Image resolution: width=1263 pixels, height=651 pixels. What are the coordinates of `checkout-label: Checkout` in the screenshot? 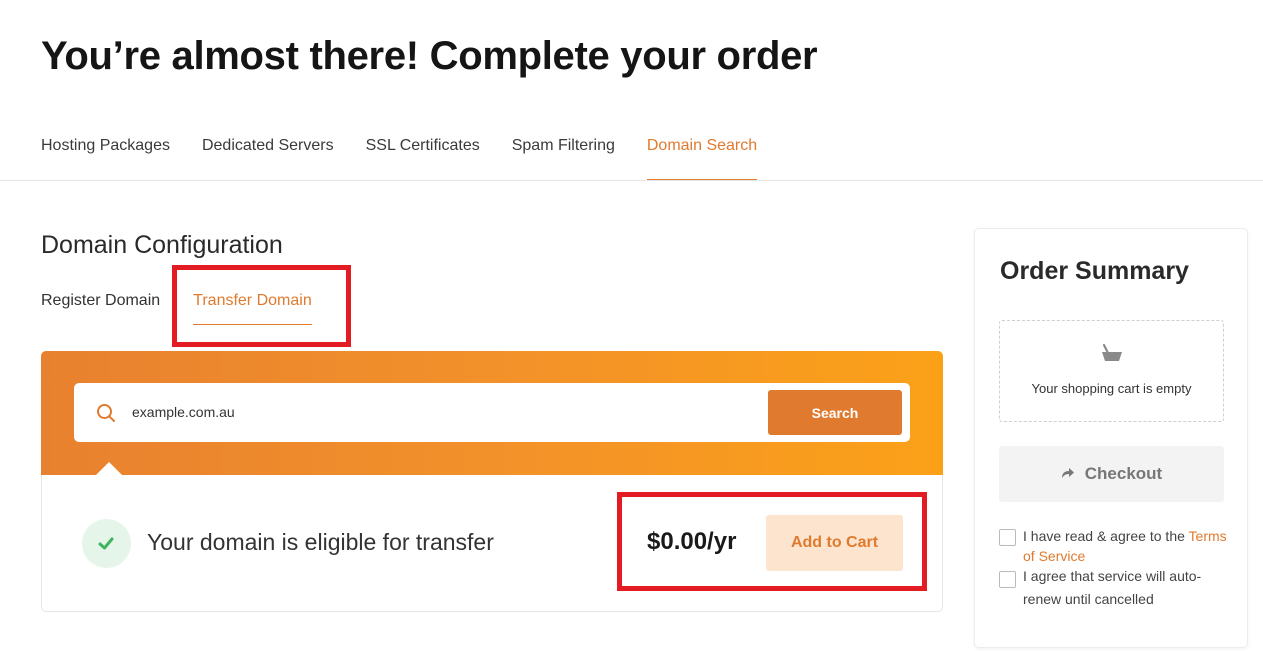 It's located at (1123, 473).